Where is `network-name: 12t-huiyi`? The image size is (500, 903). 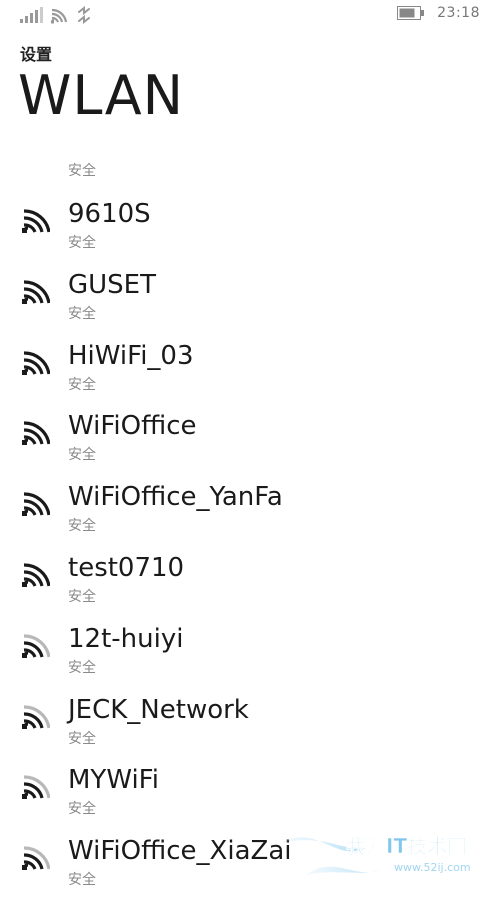 network-name: 12t-huiyi is located at coordinates (126, 638).